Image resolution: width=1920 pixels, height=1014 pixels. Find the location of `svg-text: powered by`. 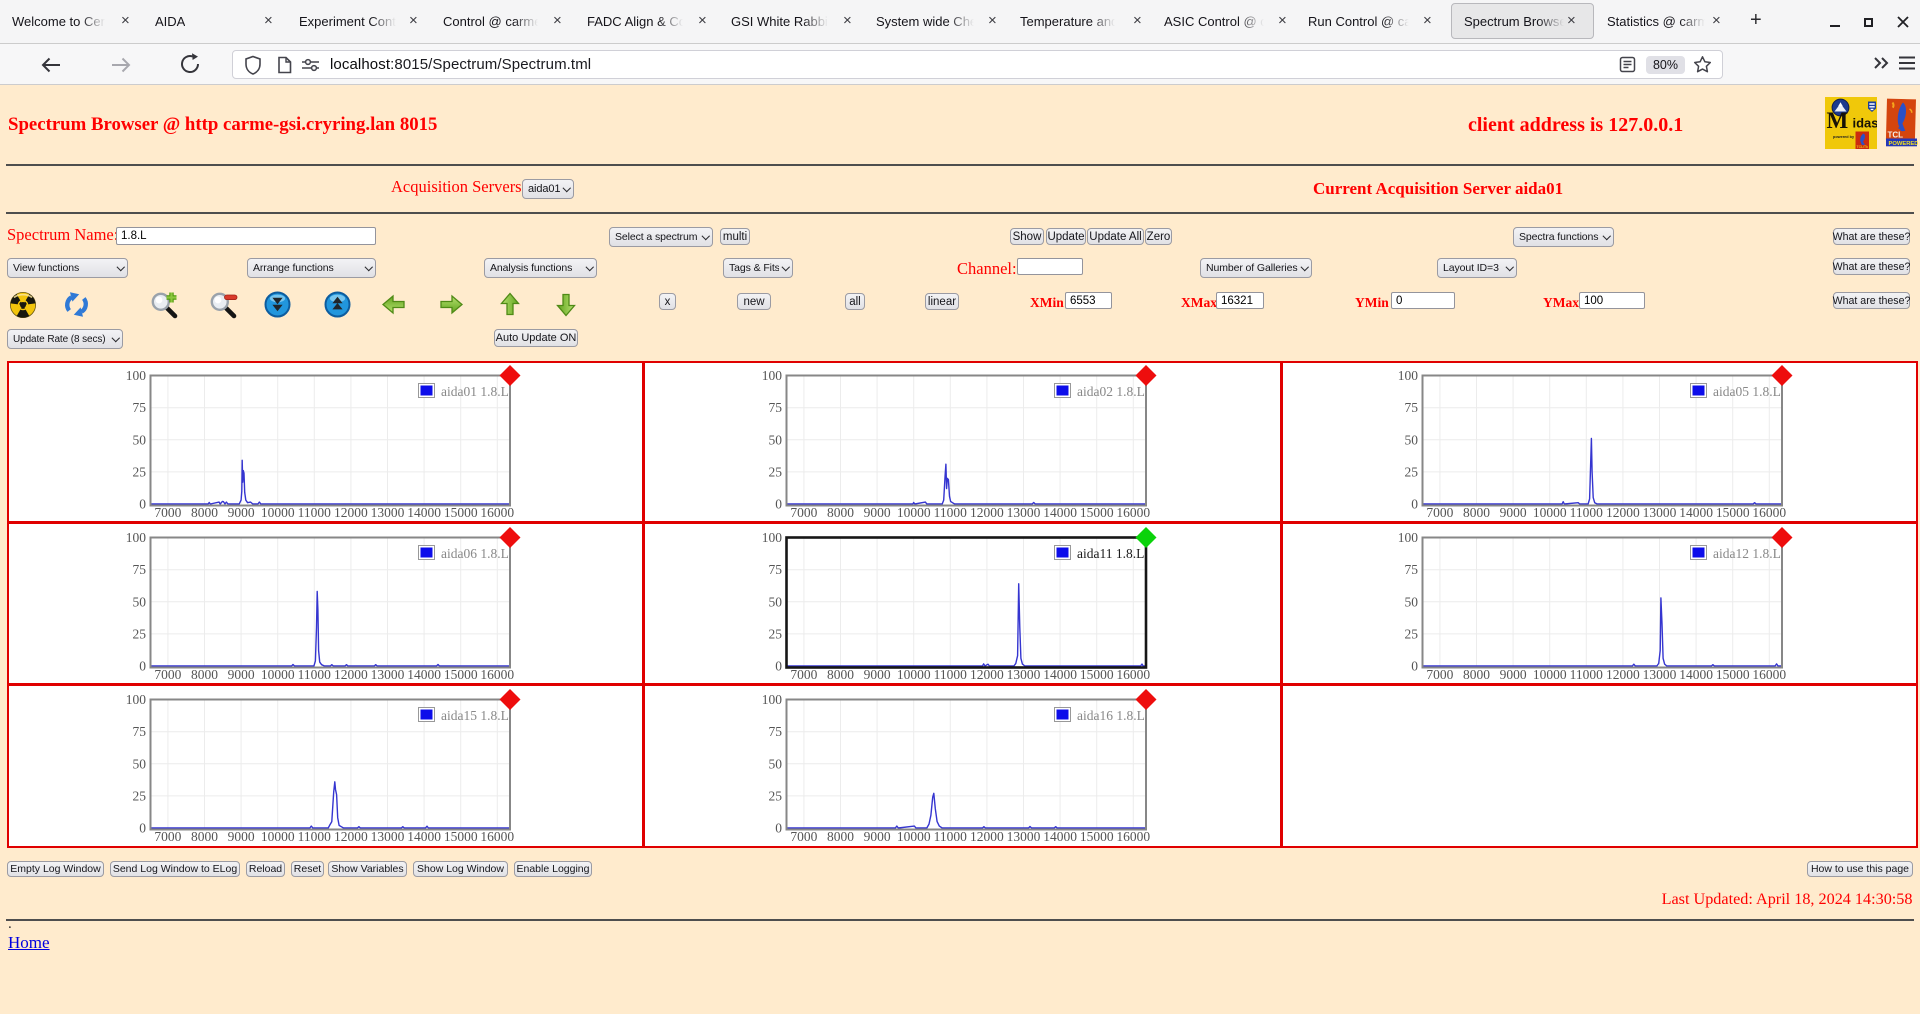

svg-text: powered by is located at coordinates (1844, 137).